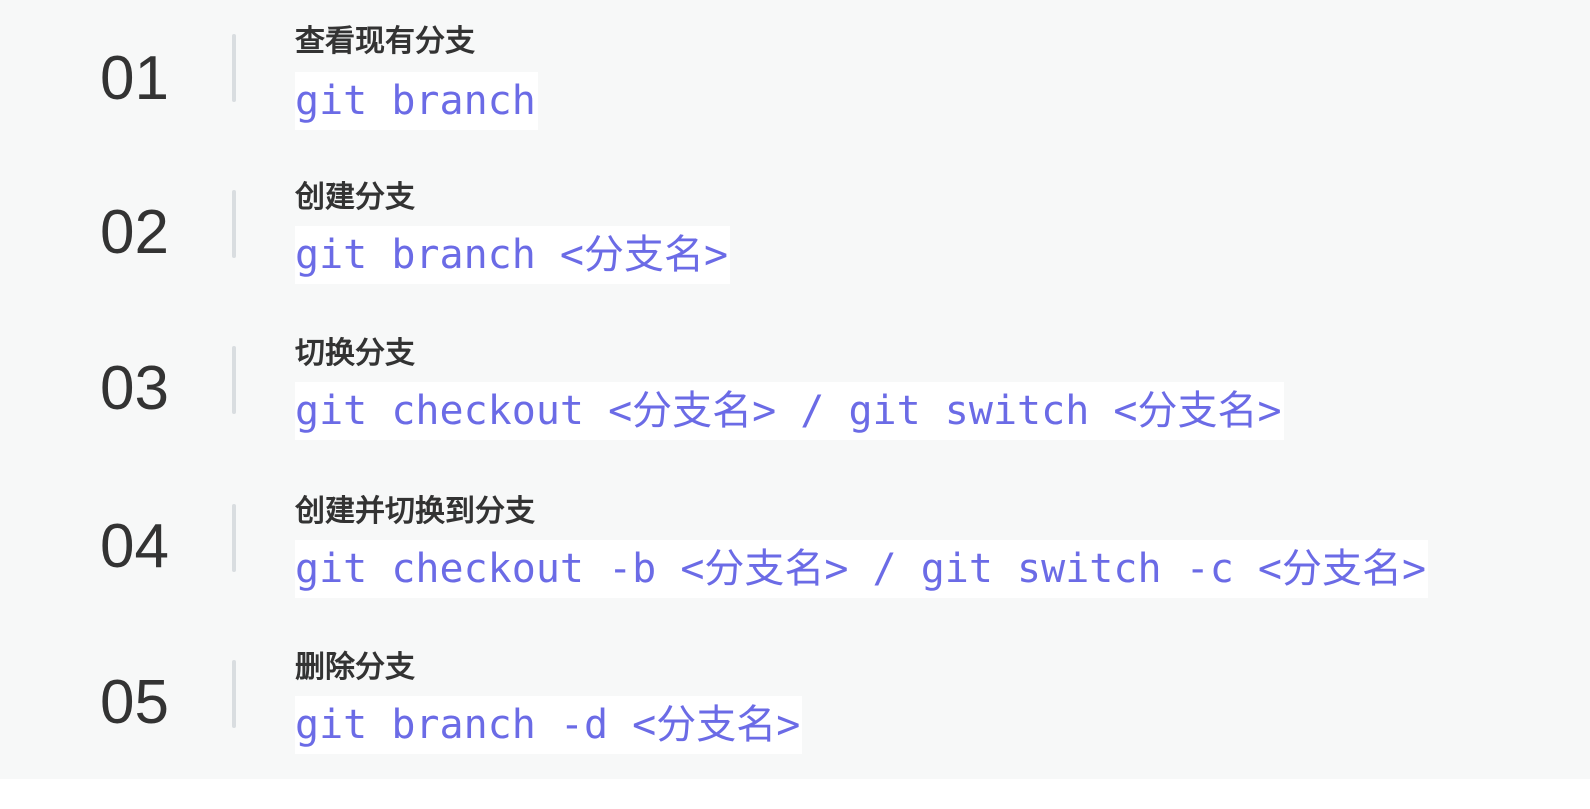 The image size is (1590, 809). Describe the element at coordinates (385, 41) in the screenshot. I see `step-title: 查看现有分支` at that location.